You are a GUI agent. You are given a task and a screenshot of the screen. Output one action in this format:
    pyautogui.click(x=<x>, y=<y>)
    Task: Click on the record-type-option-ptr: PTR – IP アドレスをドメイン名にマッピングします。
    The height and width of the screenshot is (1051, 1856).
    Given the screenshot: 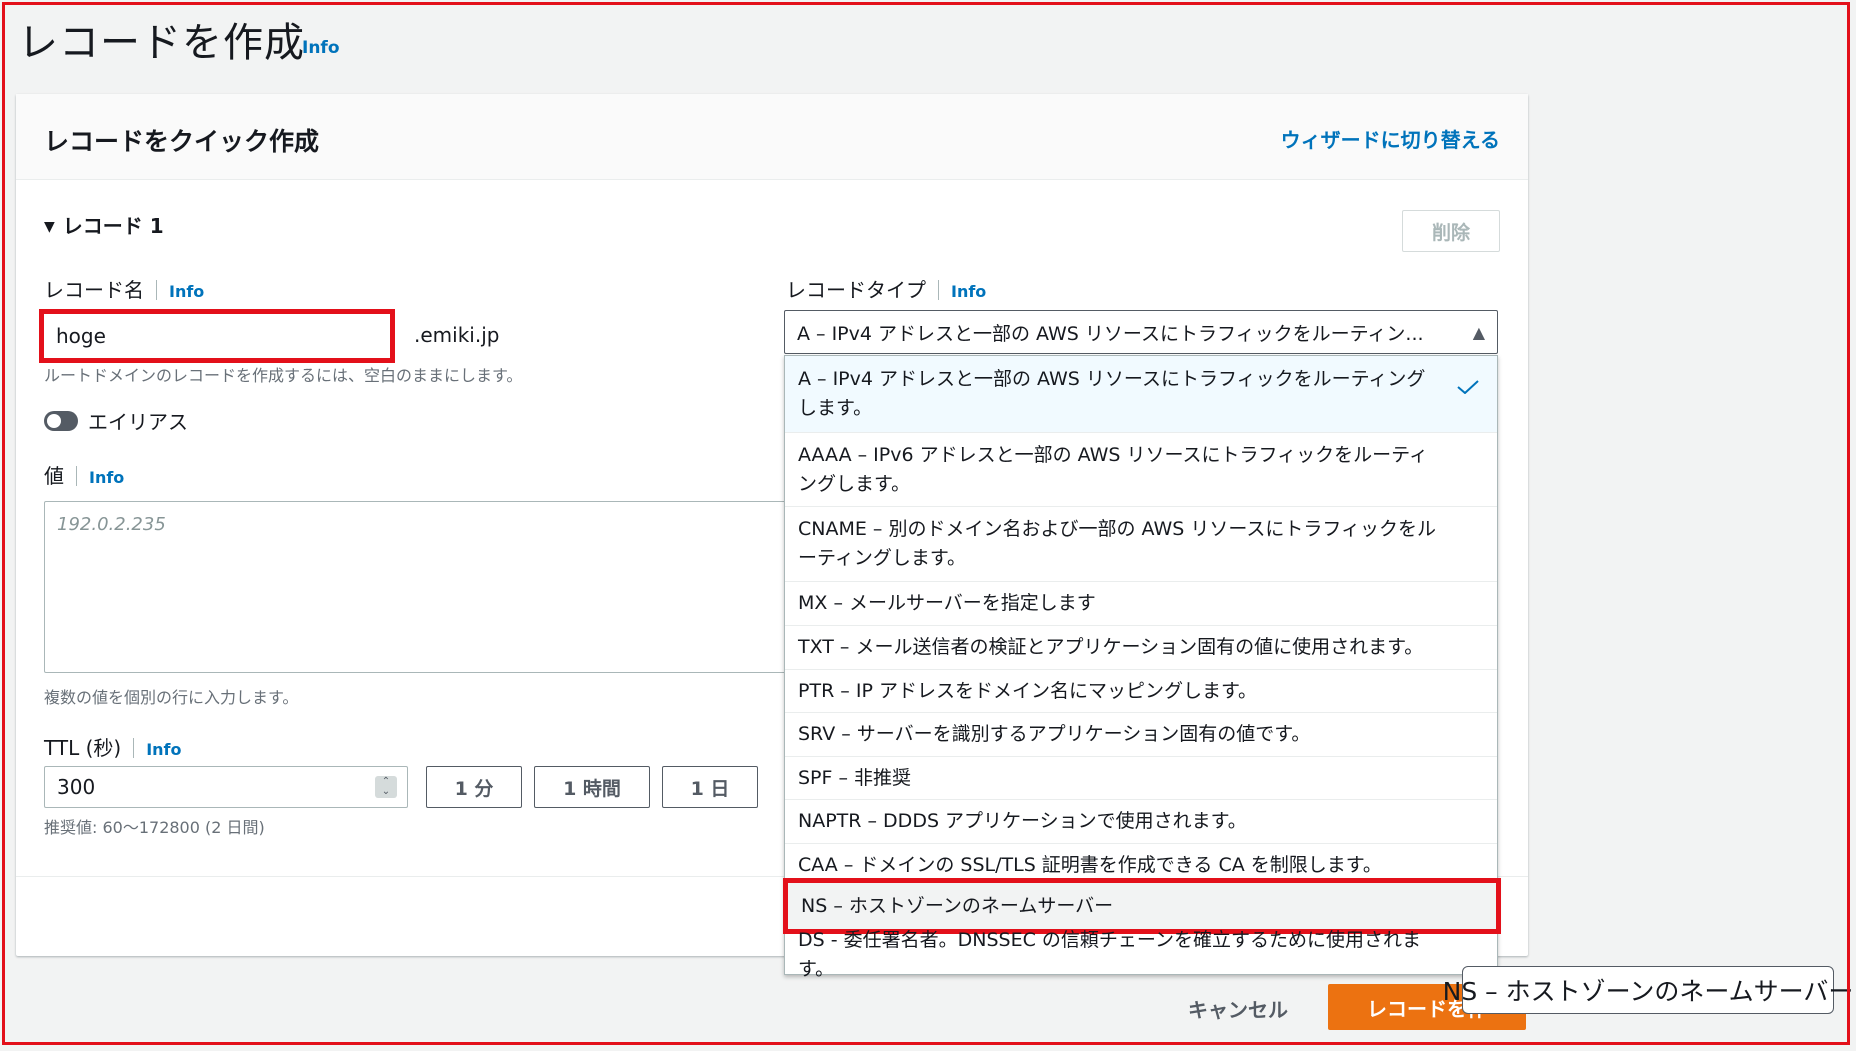 What is the action you would take?
    pyautogui.click(x=1141, y=691)
    